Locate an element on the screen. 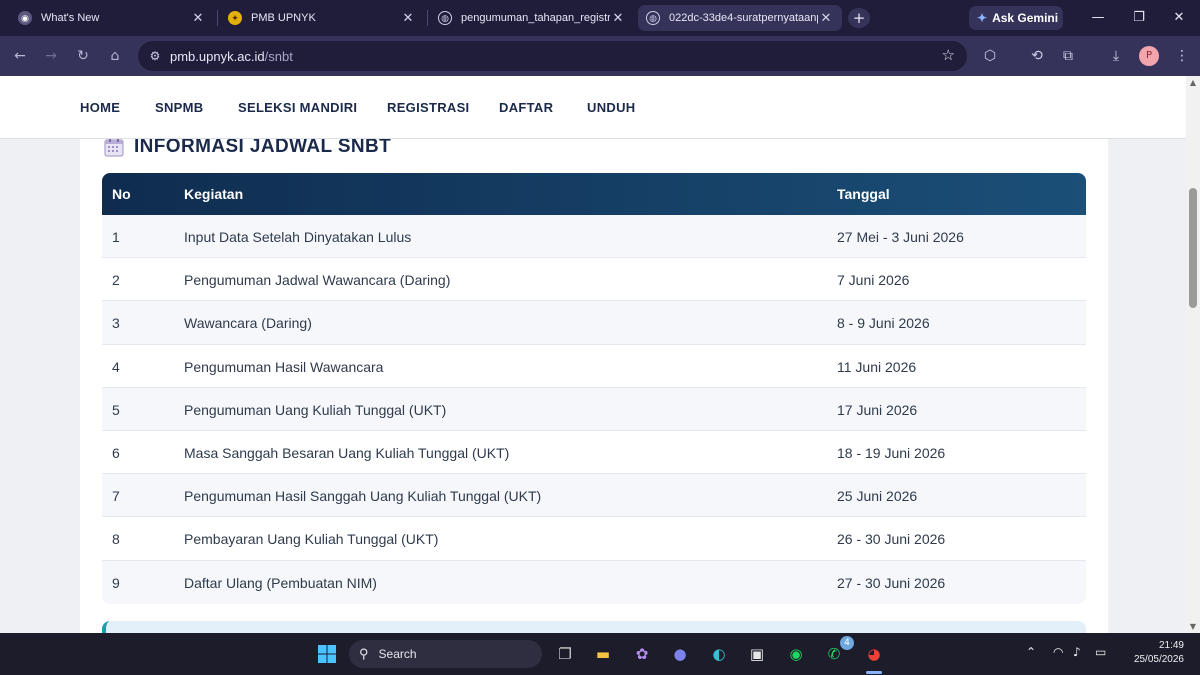  volume-icon: ♪ is located at coordinates (1077, 652).